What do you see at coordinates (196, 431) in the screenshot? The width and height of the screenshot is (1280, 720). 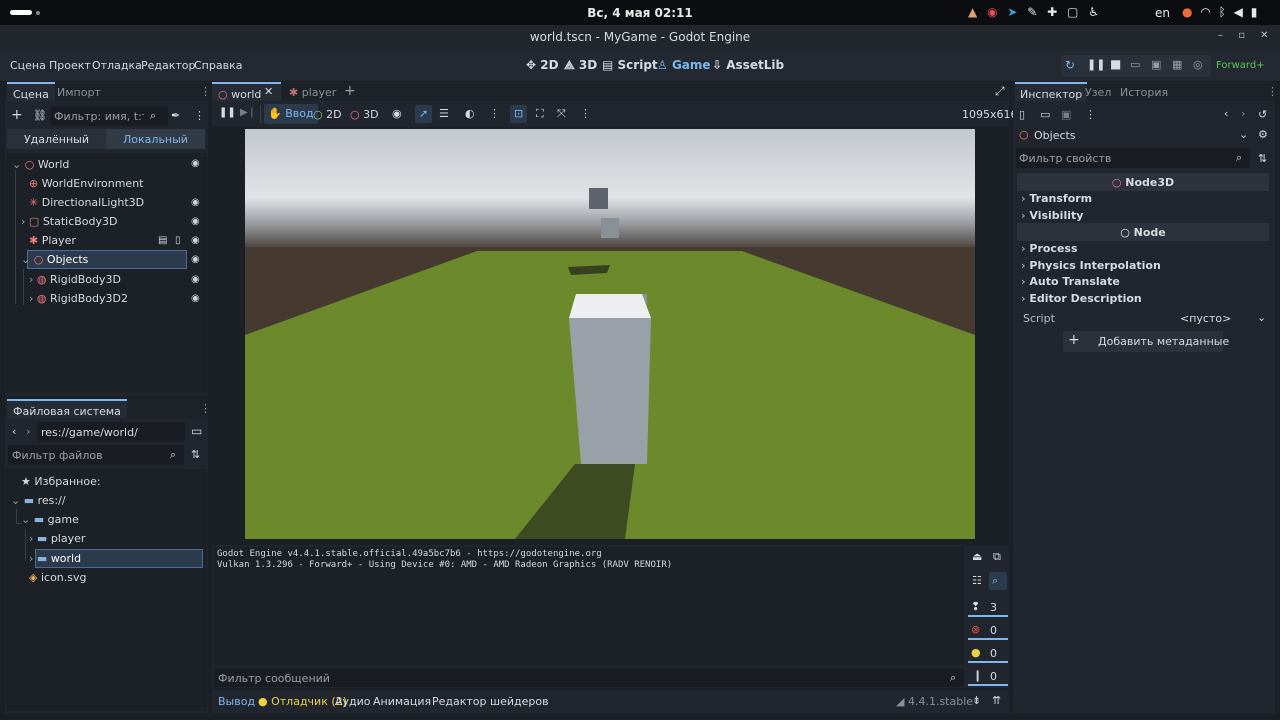 I see `split-view-icon: ▭` at bounding box center [196, 431].